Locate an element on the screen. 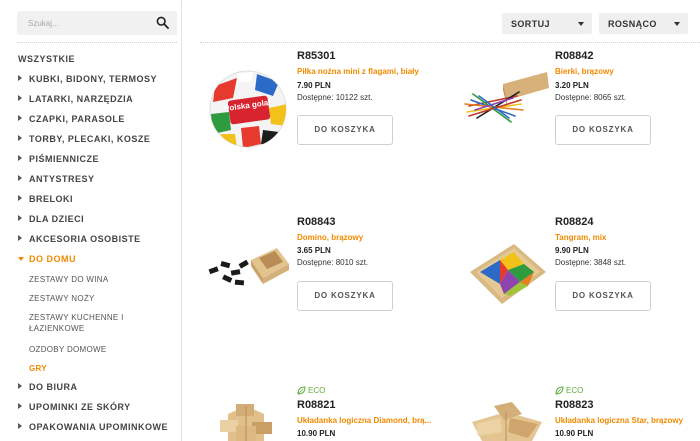 Image resolution: width=700 pixels, height=441 pixels. category-item: DLA DZIECI is located at coordinates (51, 219).